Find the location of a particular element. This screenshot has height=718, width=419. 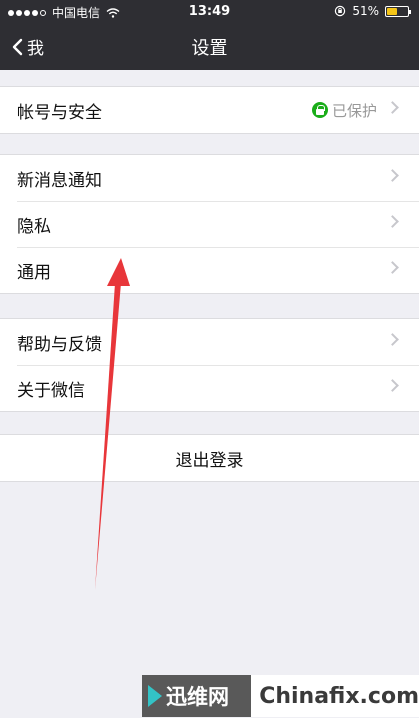

logout-button: 退出登录 is located at coordinates (209, 458).